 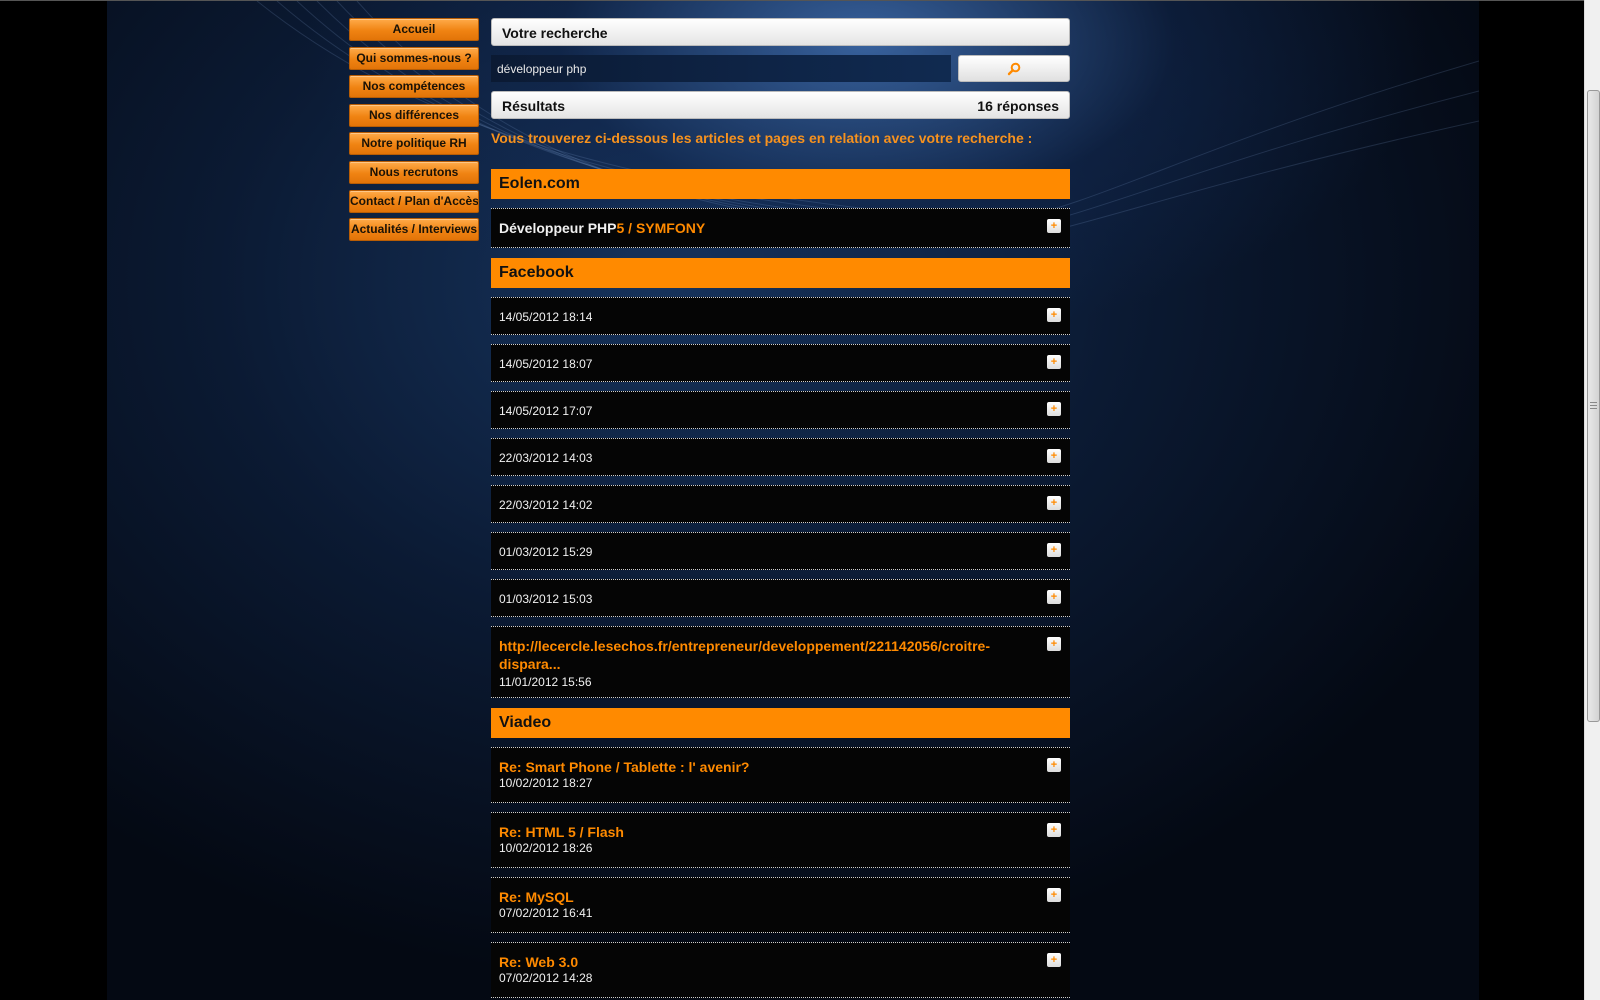 I want to click on nav-contact-plan: Contact / Plan d'Accès, so click(x=414, y=201).